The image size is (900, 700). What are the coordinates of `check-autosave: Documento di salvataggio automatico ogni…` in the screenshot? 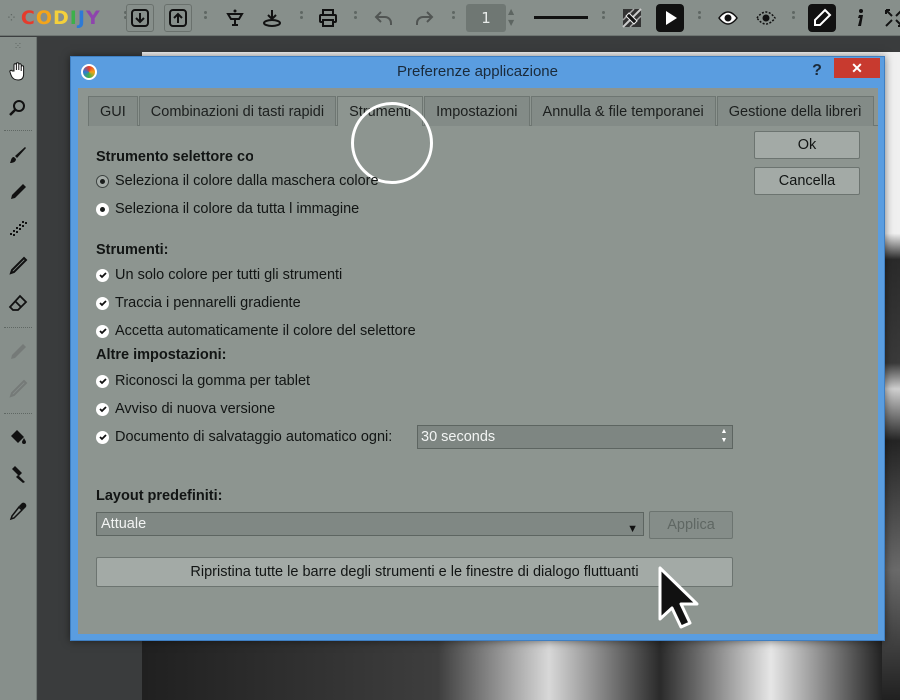 It's located at (244, 437).